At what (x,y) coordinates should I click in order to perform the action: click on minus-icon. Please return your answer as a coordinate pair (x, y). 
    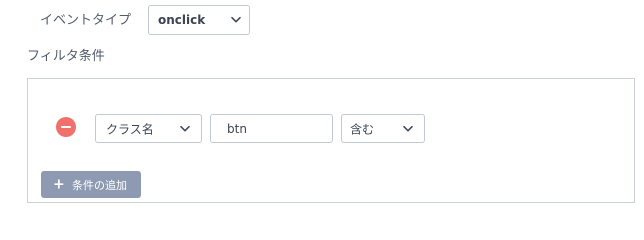
    Looking at the image, I should click on (66, 127).